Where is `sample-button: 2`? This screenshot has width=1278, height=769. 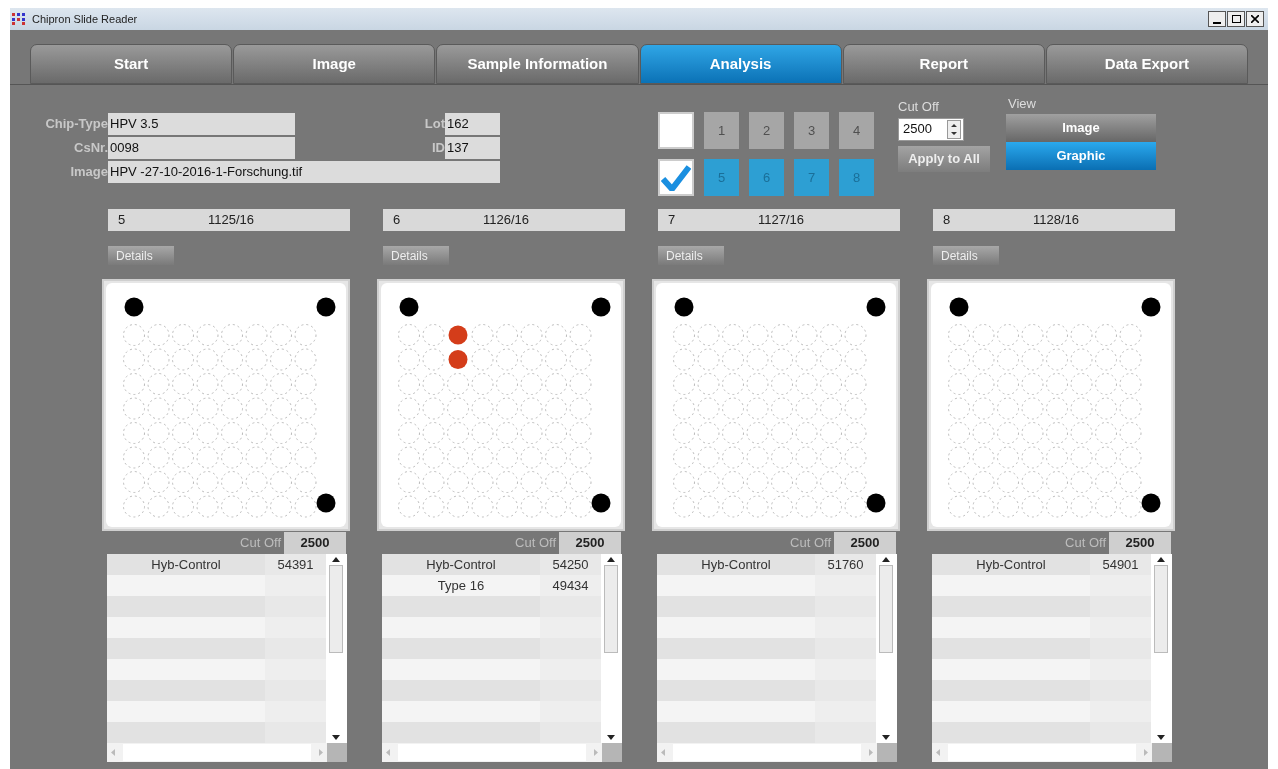 sample-button: 2 is located at coordinates (766, 130).